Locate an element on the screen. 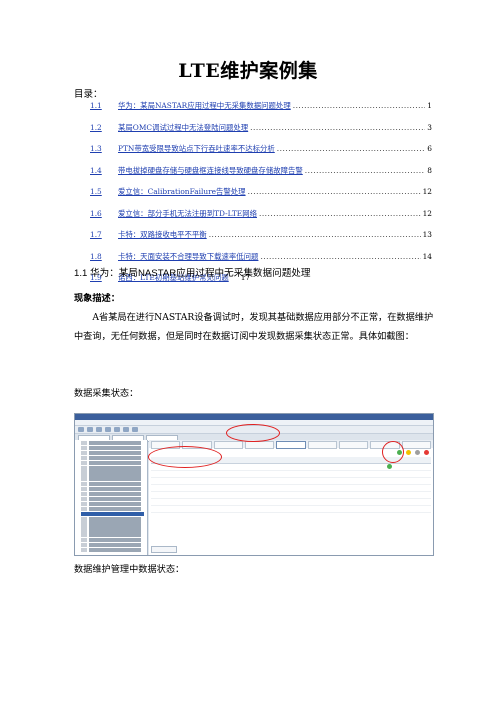  toc-label: 目录： is located at coordinates (88, 94).